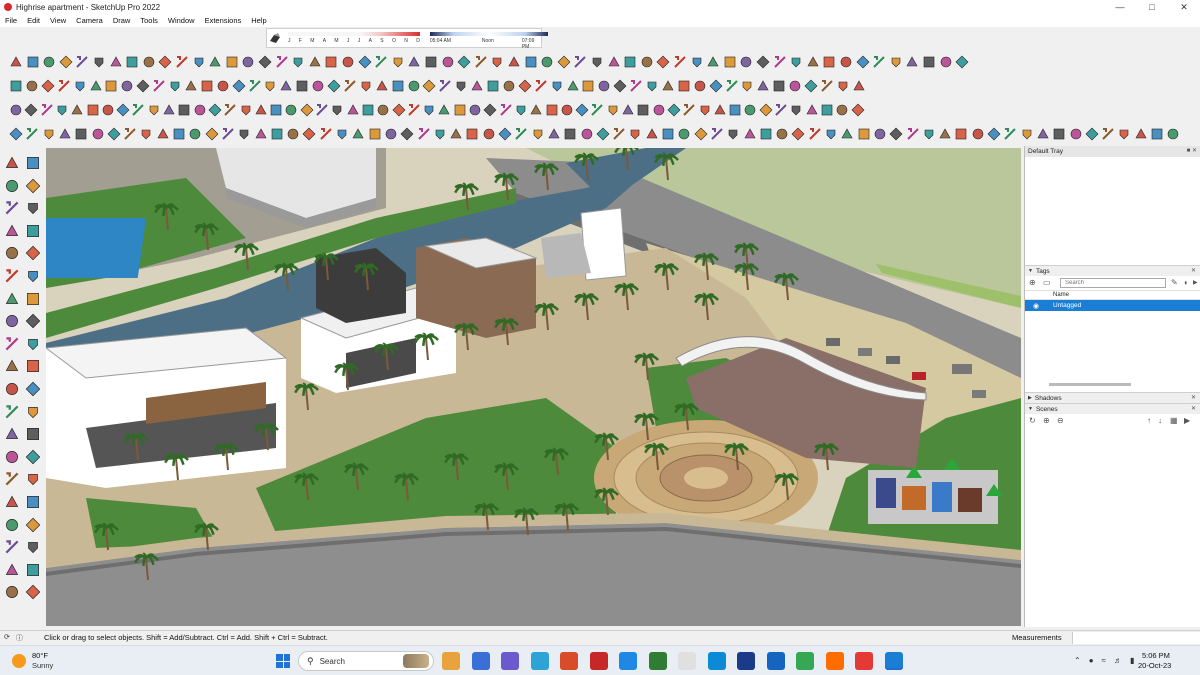  What do you see at coordinates (1136, 638) in the screenshot?
I see `measurements-input` at bounding box center [1136, 638].